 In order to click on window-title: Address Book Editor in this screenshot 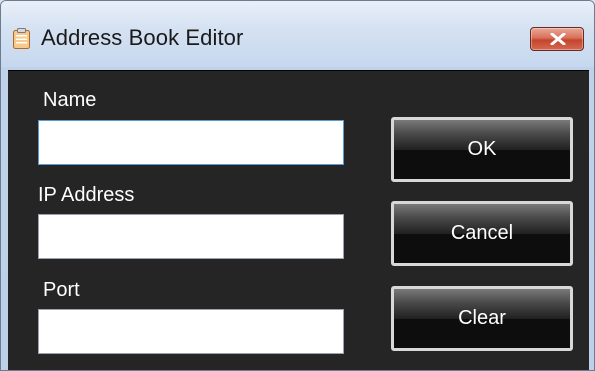, I will do `click(142, 37)`.